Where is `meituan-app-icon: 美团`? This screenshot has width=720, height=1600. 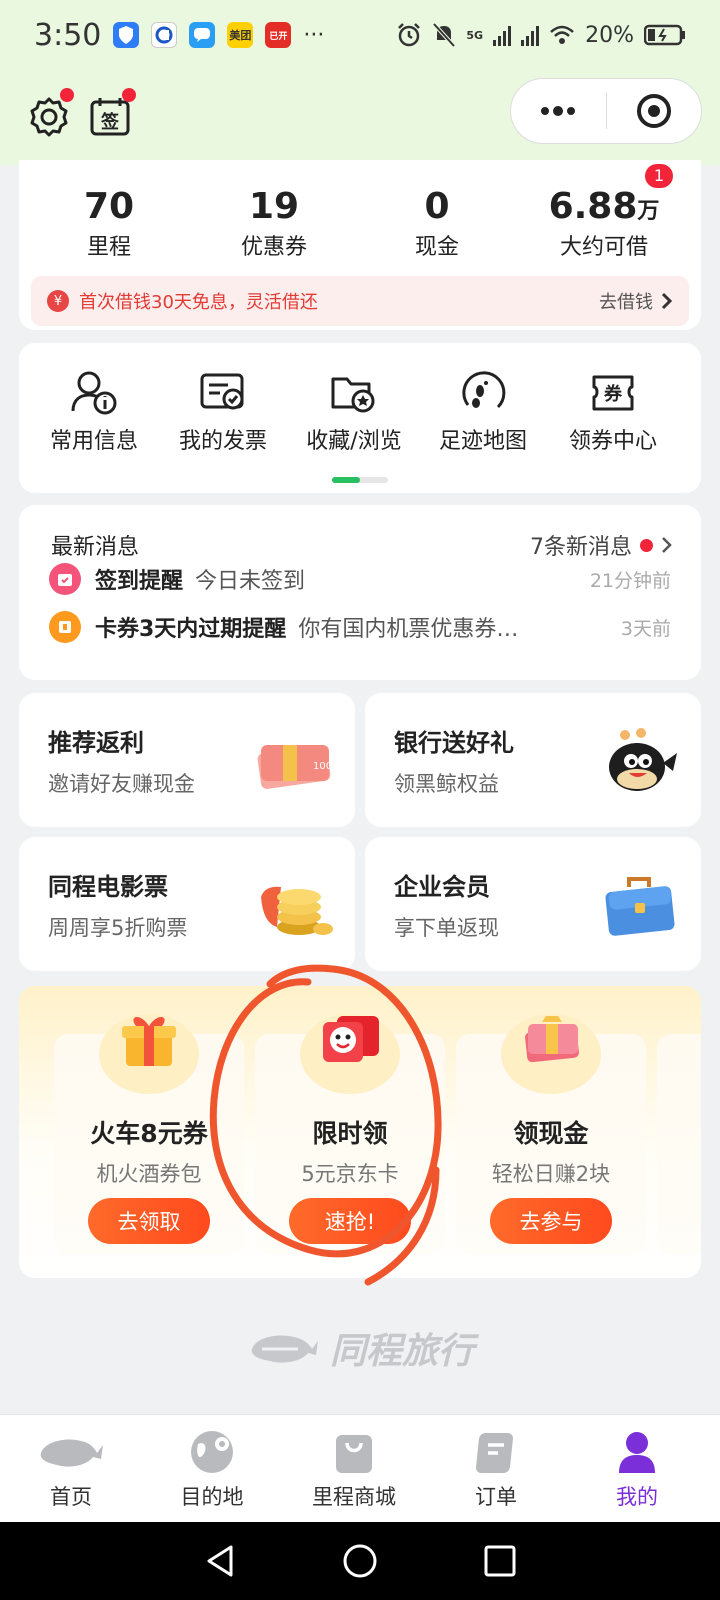
meituan-app-icon: 美团 is located at coordinates (240, 35).